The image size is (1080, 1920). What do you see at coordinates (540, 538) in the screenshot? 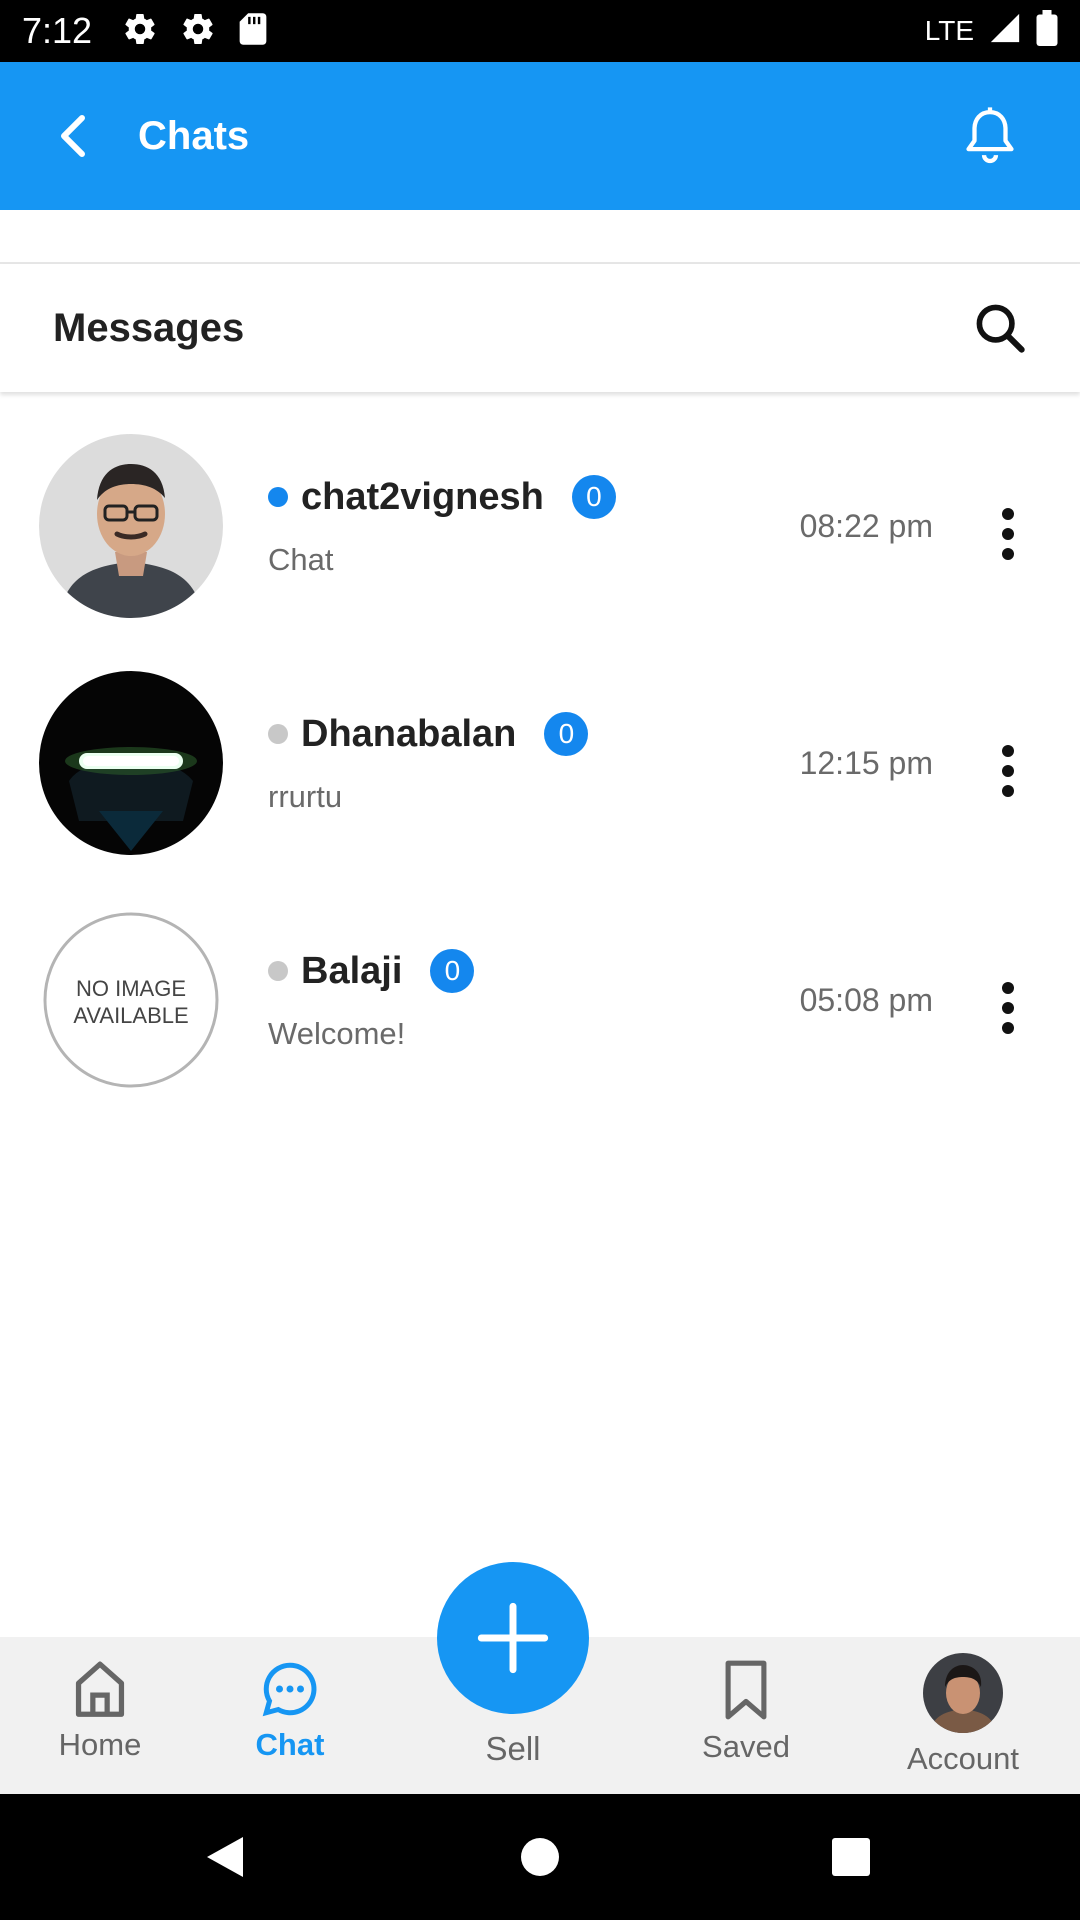
I see `chat-list-item: chat2vignesh 0 Chat 08:22 pm` at bounding box center [540, 538].